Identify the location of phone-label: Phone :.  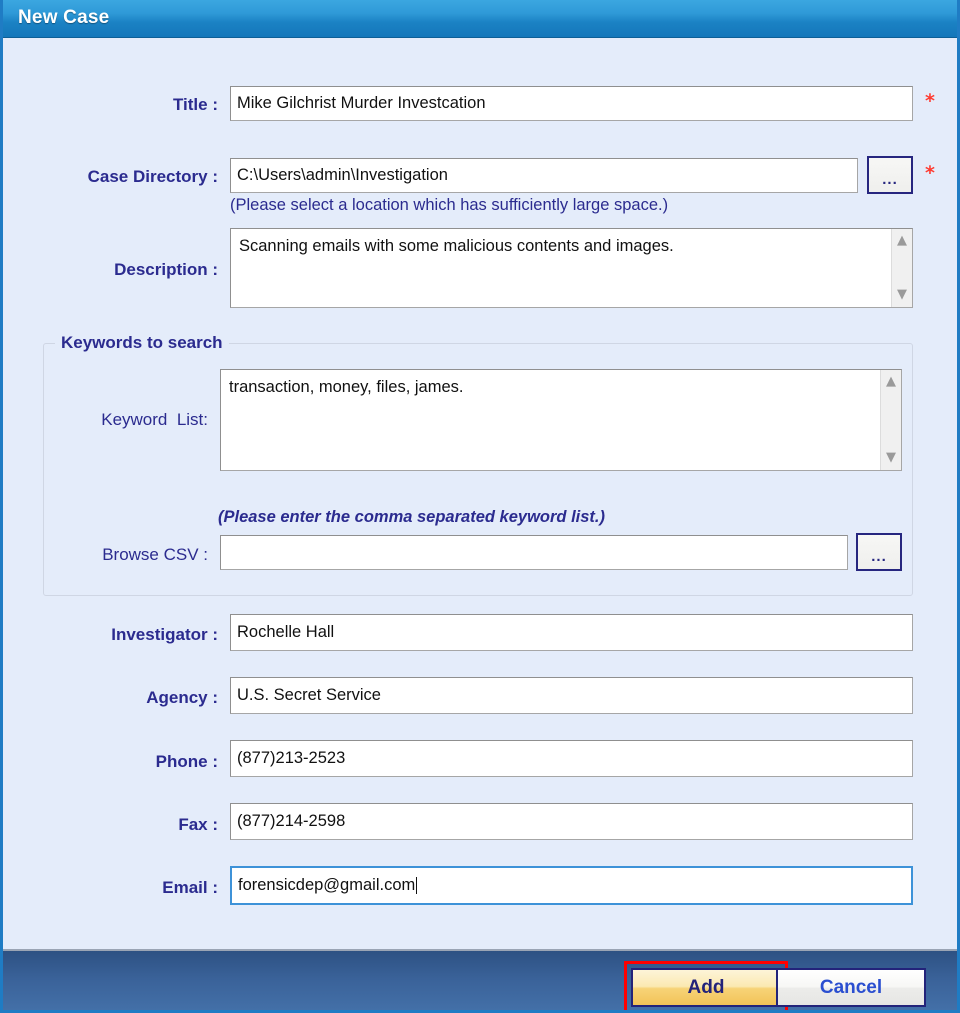
(186, 761).